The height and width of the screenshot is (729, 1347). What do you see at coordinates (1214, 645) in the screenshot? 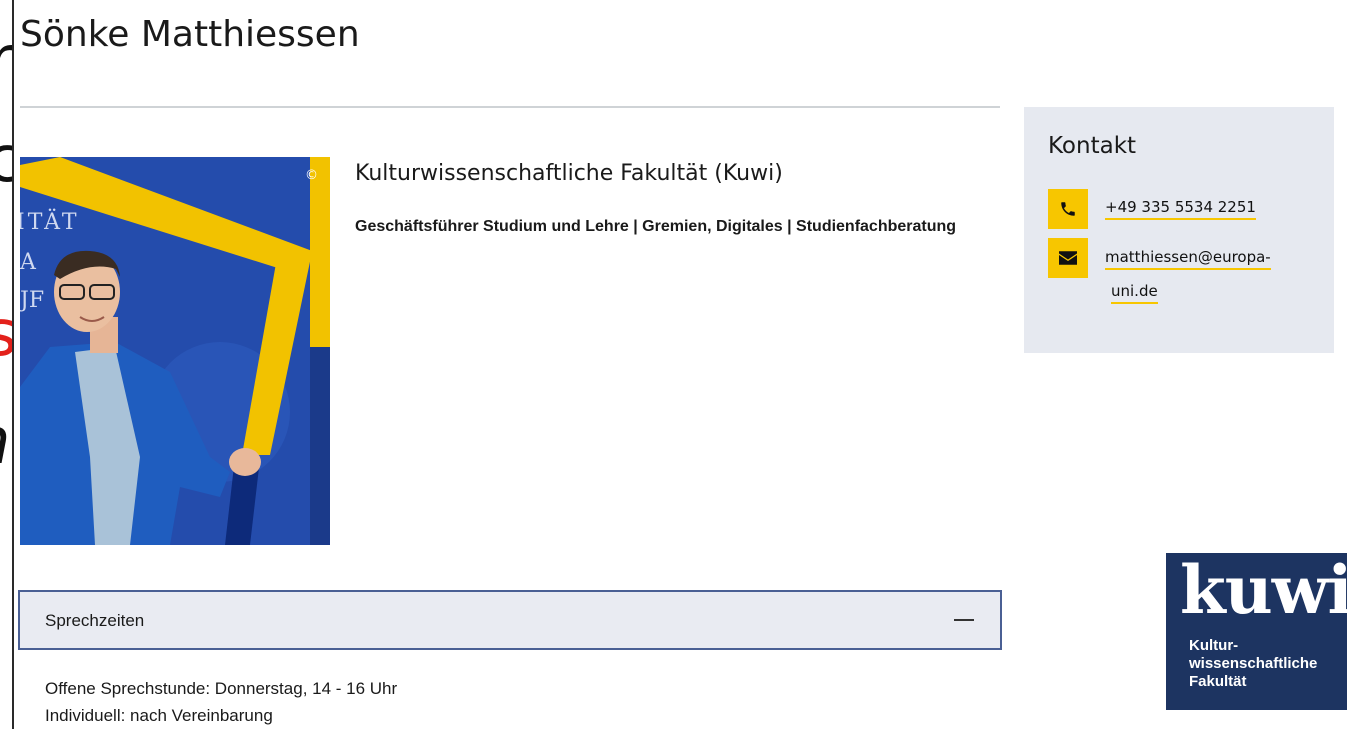
I see `logo-line: Kultur-` at bounding box center [1214, 645].